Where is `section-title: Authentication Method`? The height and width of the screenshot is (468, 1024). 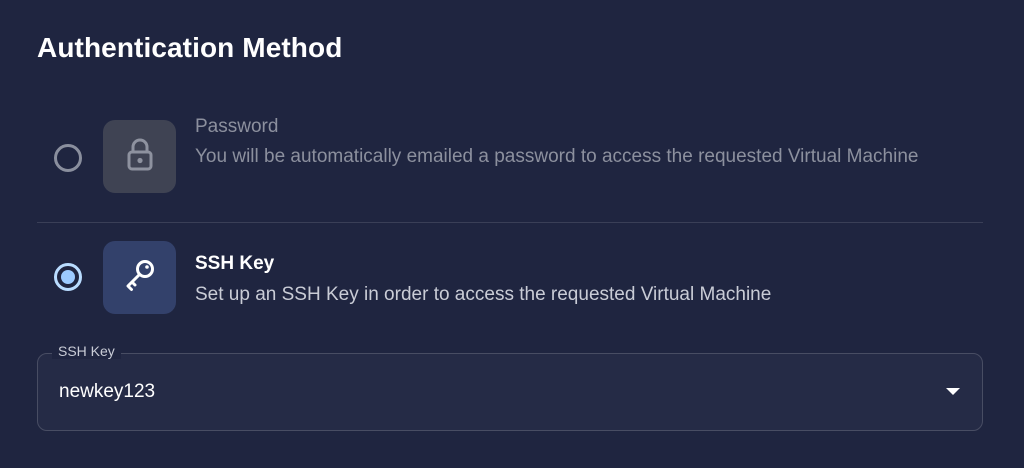
section-title: Authentication Method is located at coordinates (190, 47).